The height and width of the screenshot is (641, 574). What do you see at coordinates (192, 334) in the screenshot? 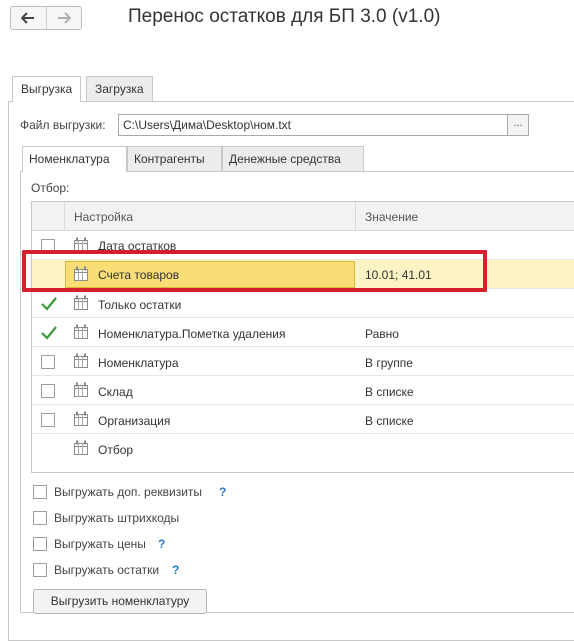
I see `row-setting-name: Номенклатура.Пометка удаления` at bounding box center [192, 334].